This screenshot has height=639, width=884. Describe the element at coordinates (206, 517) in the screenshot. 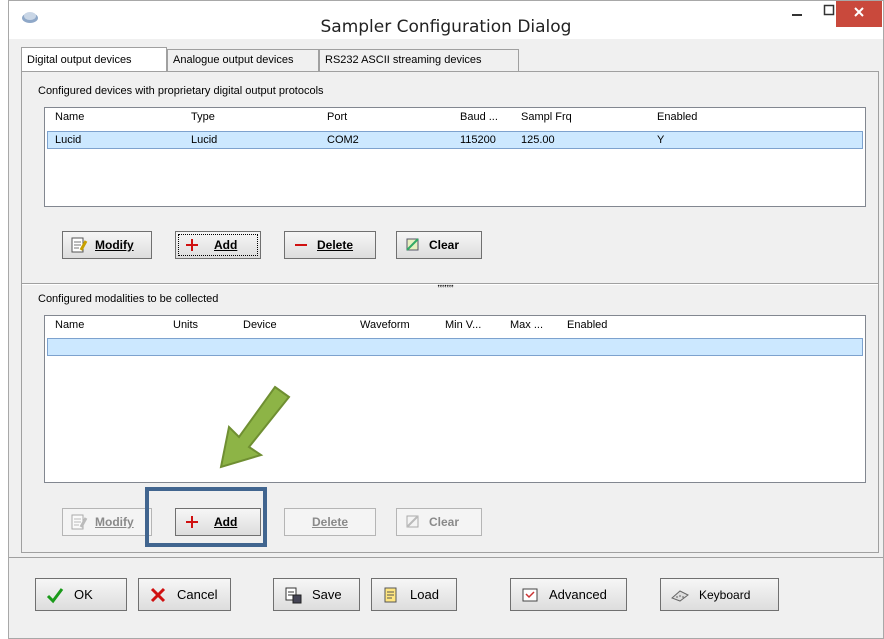

I see `highlight-box` at that location.